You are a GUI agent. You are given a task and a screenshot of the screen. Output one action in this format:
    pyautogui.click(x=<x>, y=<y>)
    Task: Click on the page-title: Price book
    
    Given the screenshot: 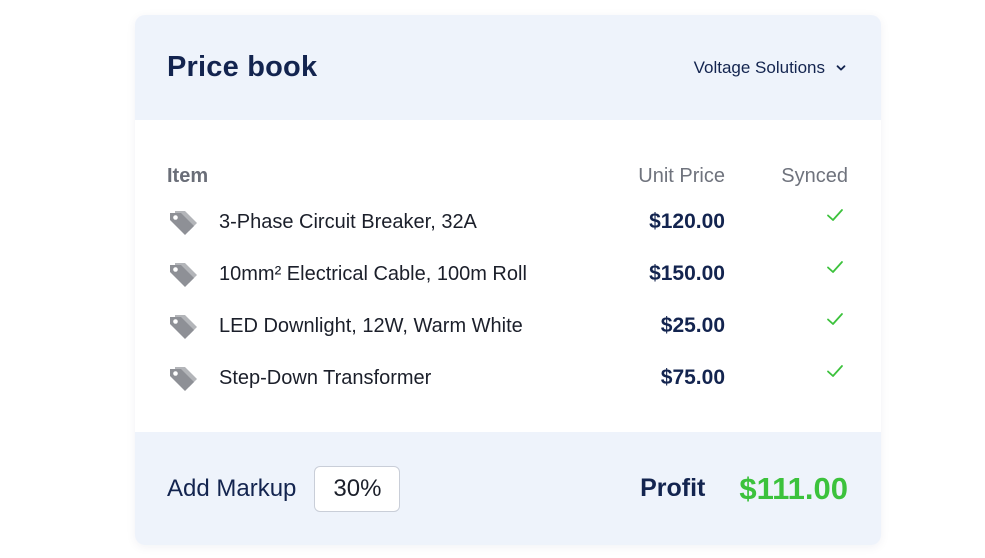 What is the action you would take?
    pyautogui.click(x=242, y=67)
    